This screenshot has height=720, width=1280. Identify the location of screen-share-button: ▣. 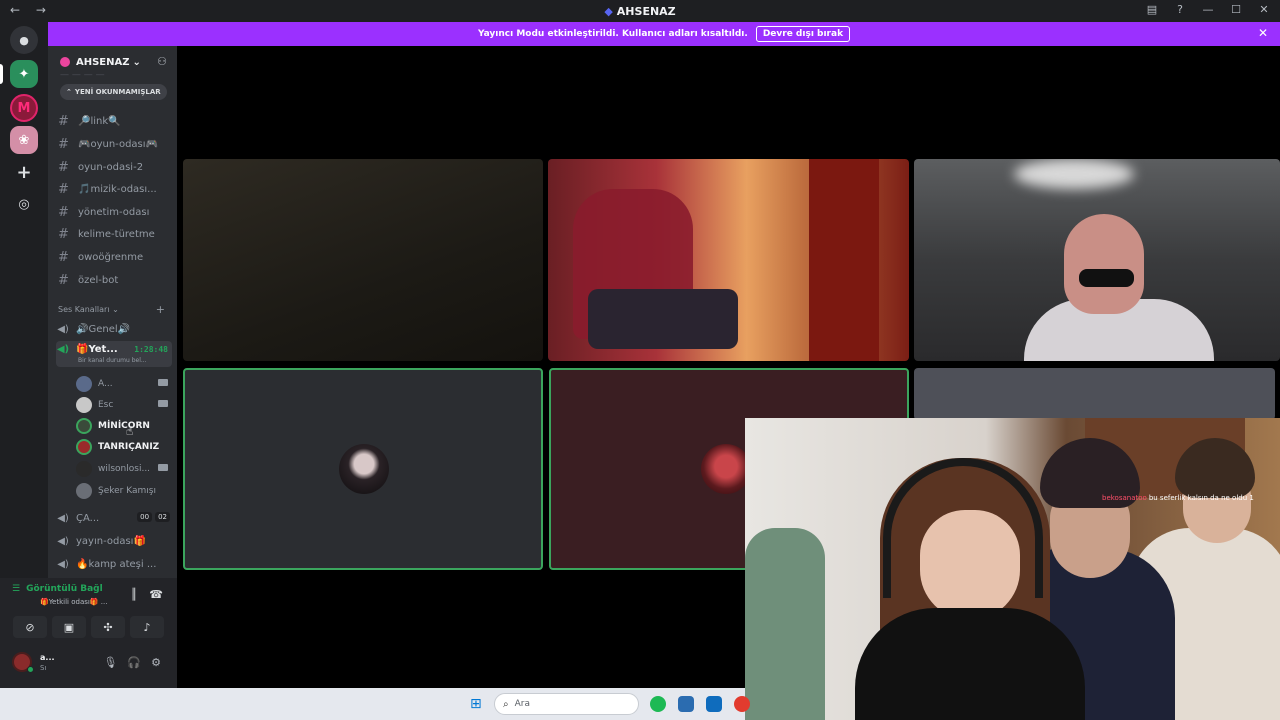
(69, 627).